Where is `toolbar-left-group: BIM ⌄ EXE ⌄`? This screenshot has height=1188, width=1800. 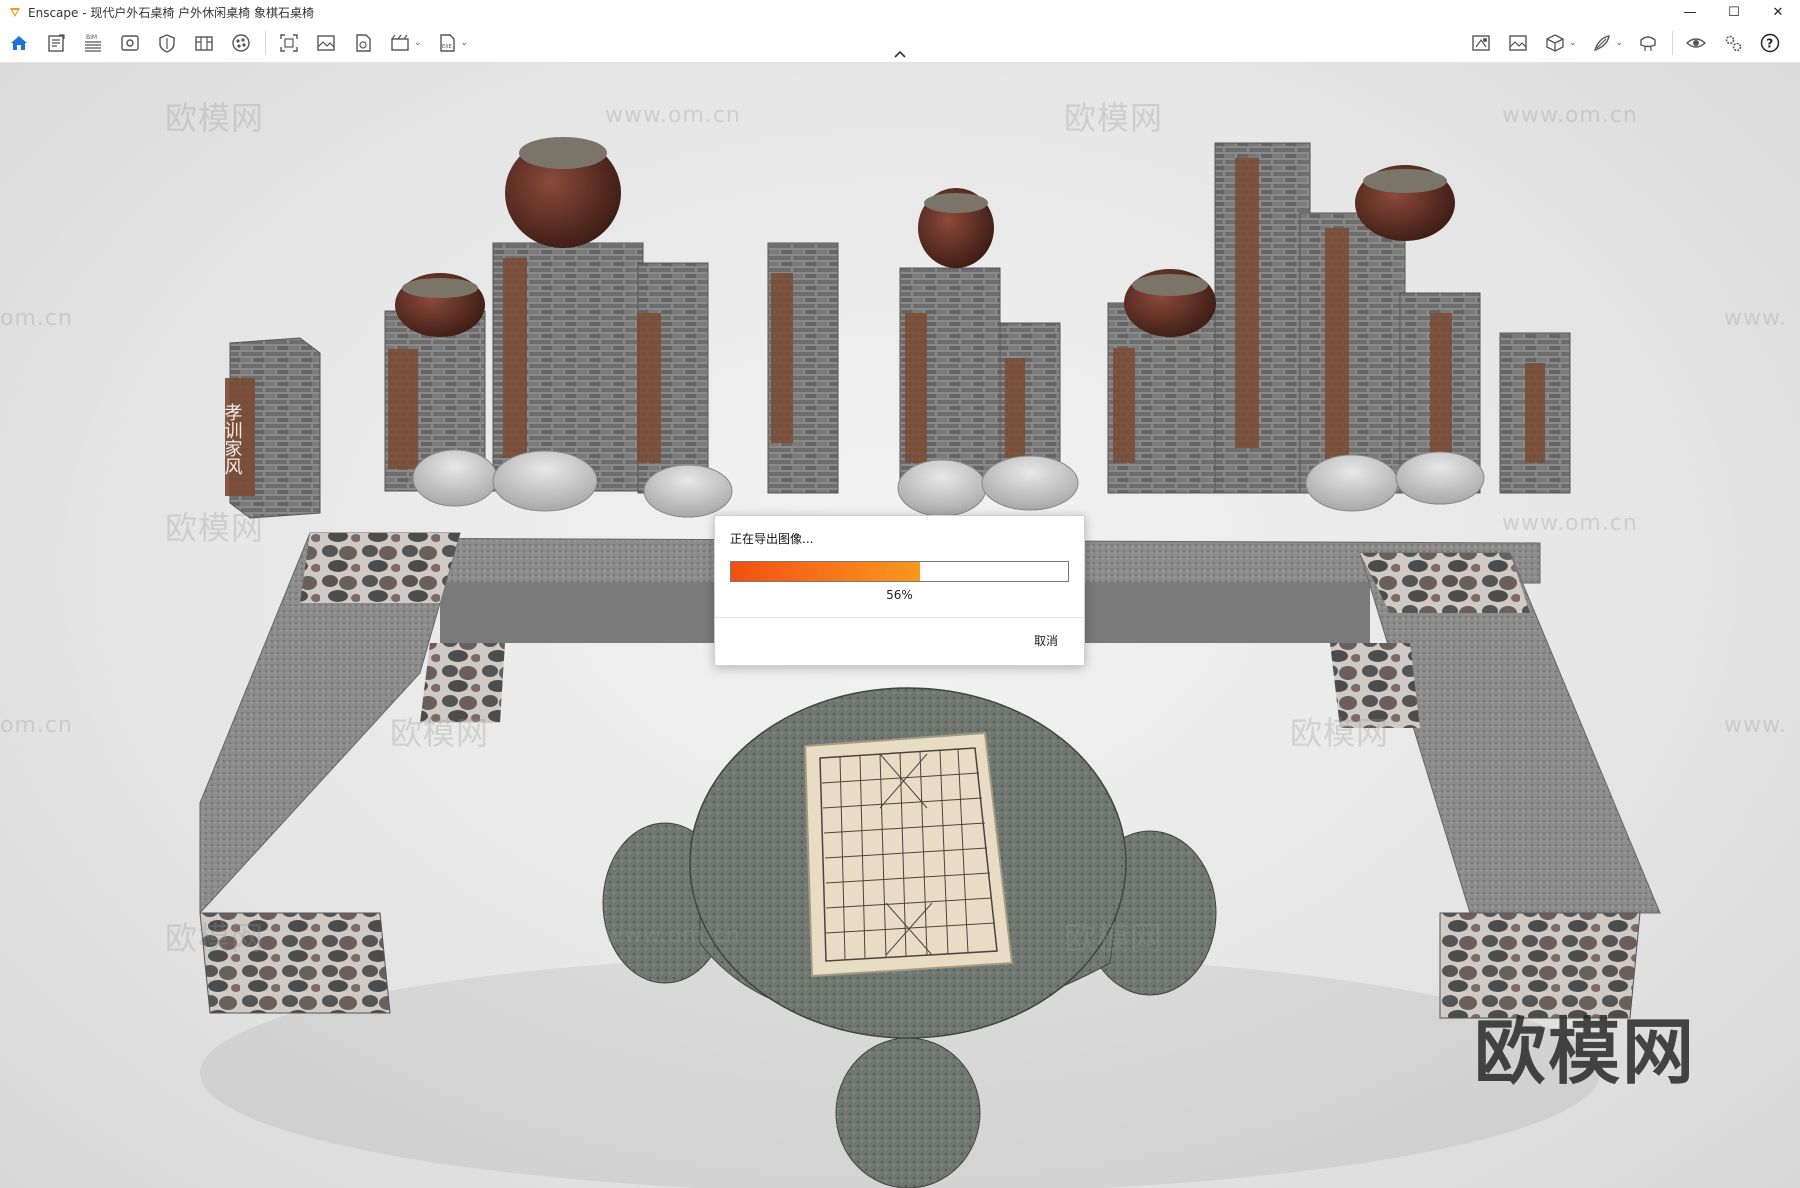 toolbar-left-group: BIM ⌄ EXE ⌄ is located at coordinates (241, 43).